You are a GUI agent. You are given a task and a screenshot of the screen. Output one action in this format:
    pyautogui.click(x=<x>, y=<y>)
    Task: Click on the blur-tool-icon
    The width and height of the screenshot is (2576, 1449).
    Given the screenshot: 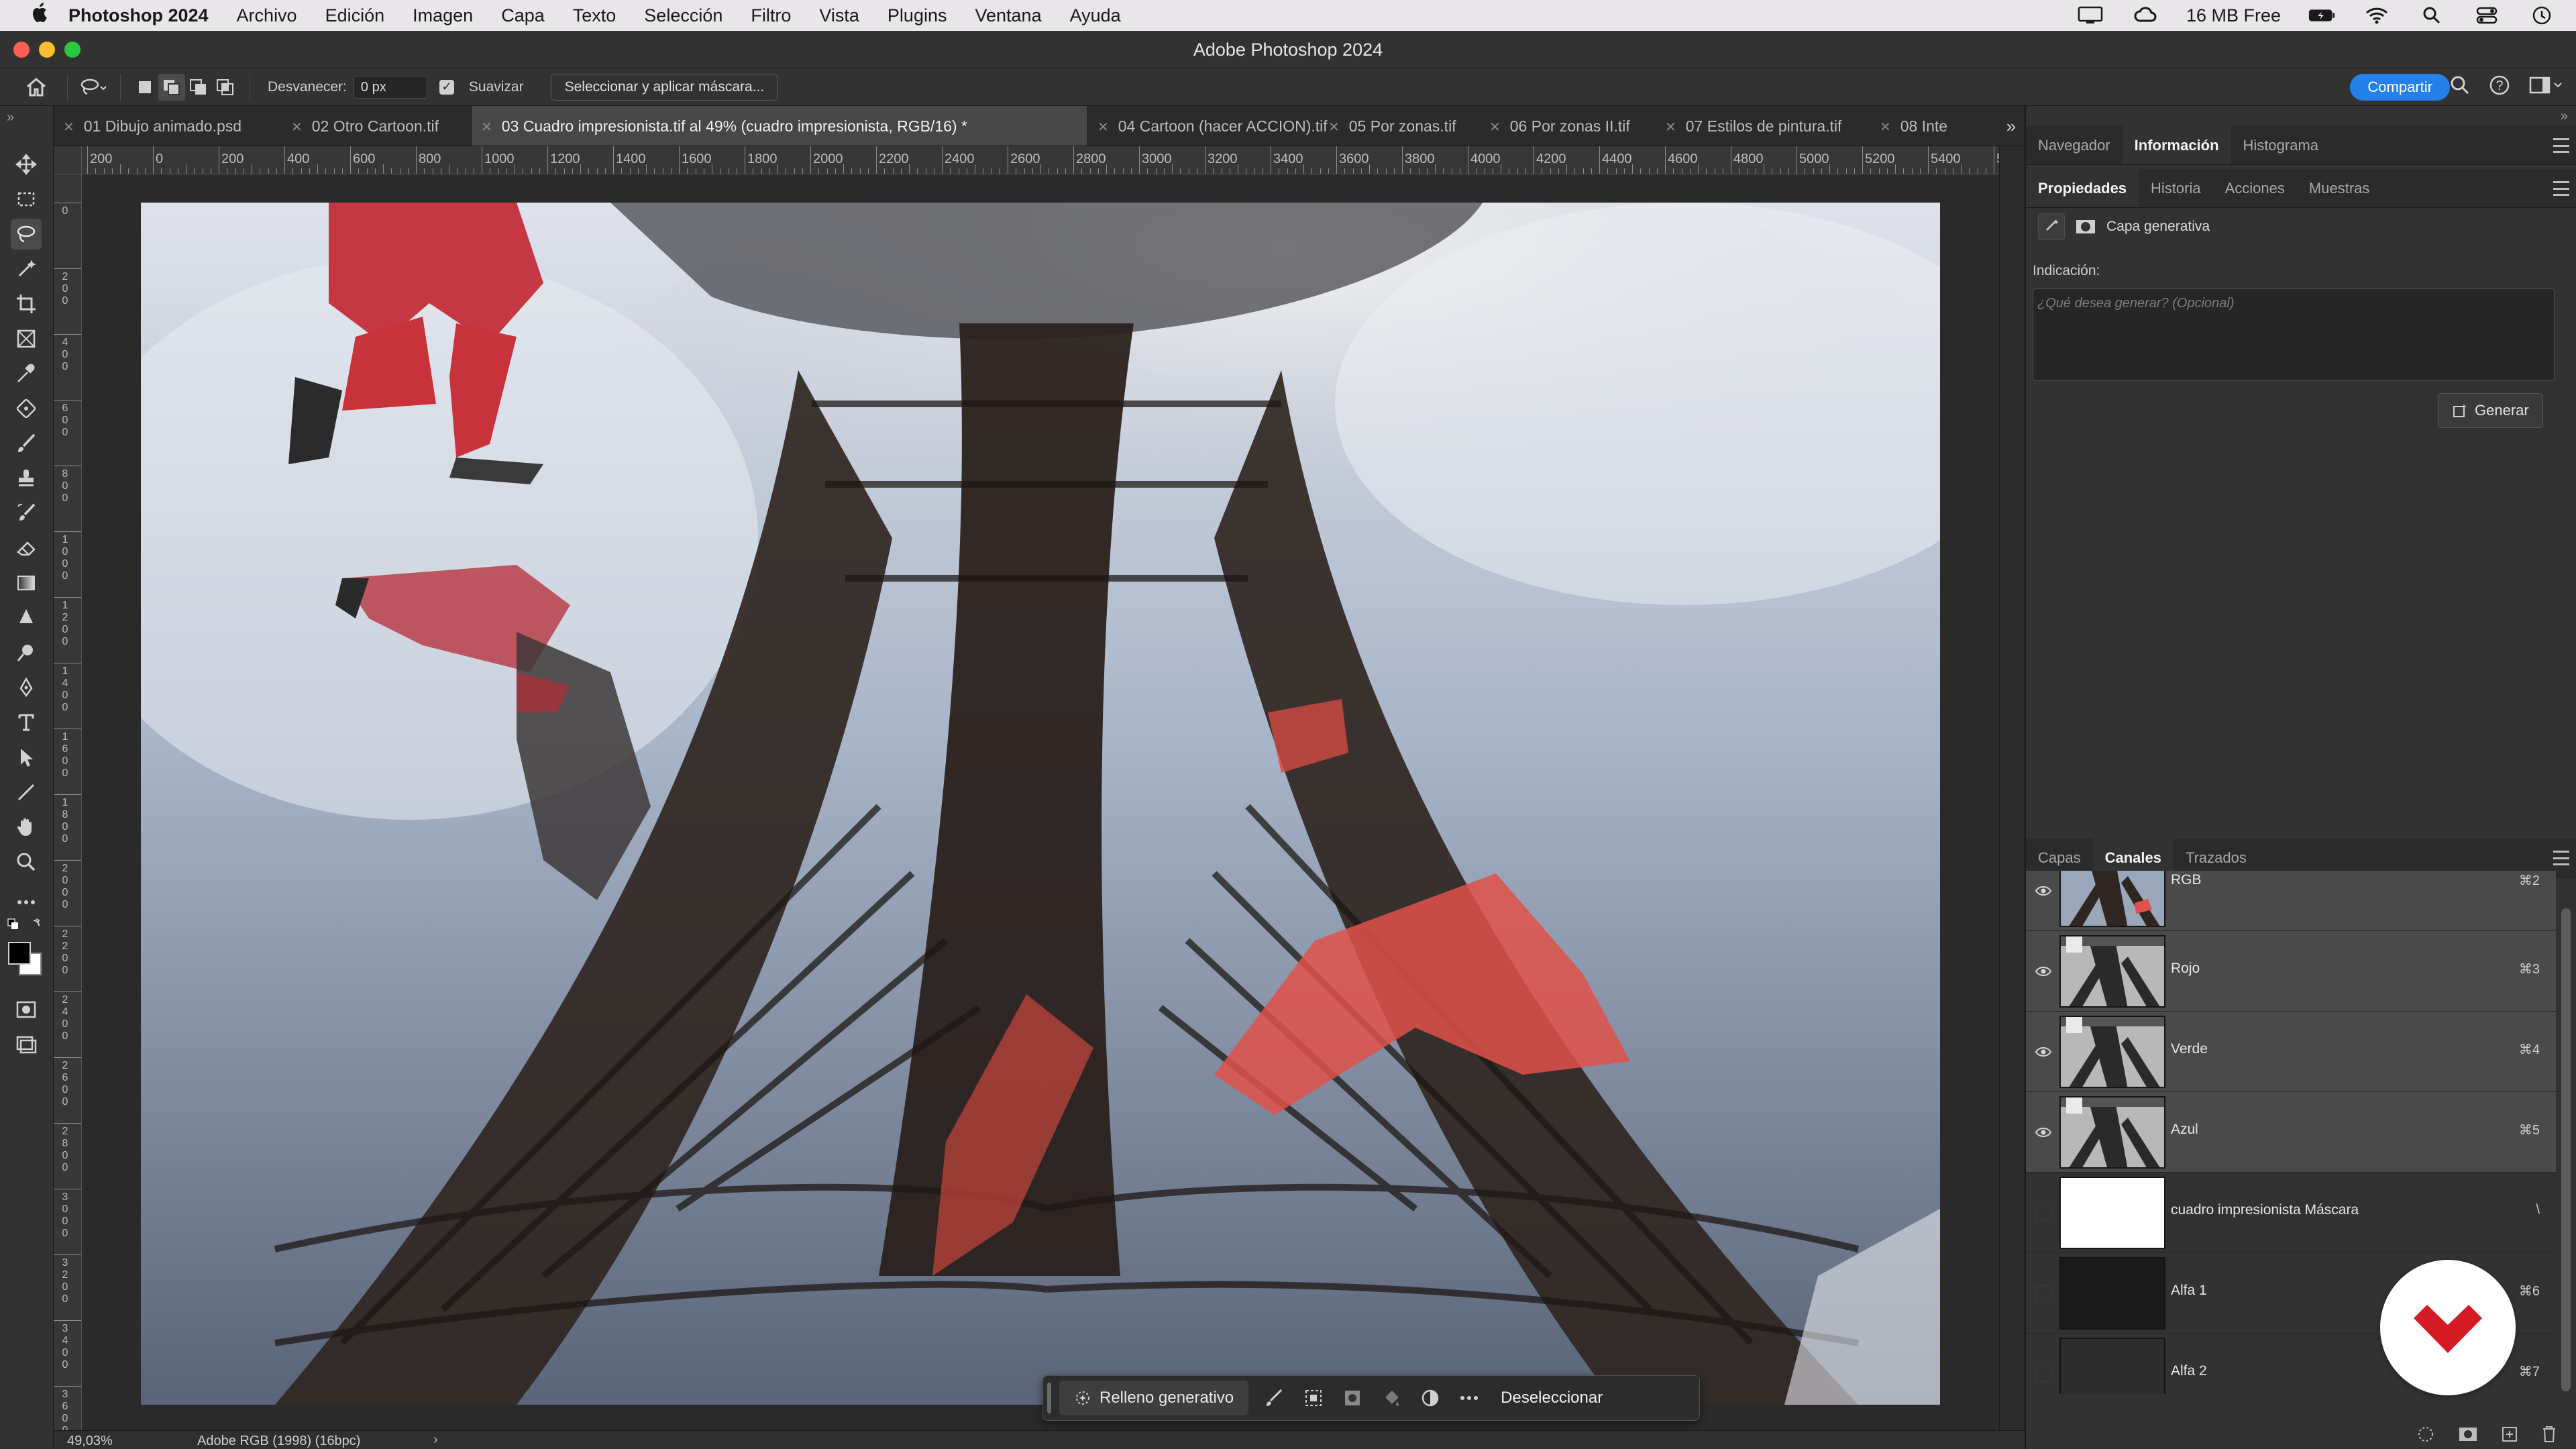 What is the action you would take?
    pyautogui.click(x=26, y=617)
    